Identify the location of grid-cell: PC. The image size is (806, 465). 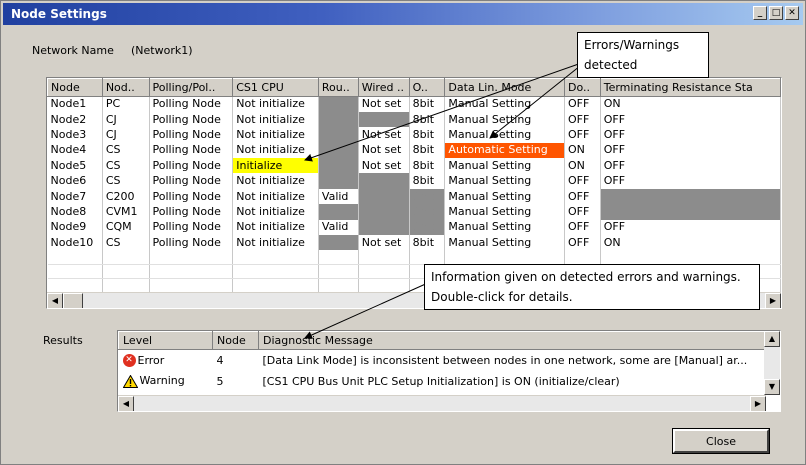
(126, 104).